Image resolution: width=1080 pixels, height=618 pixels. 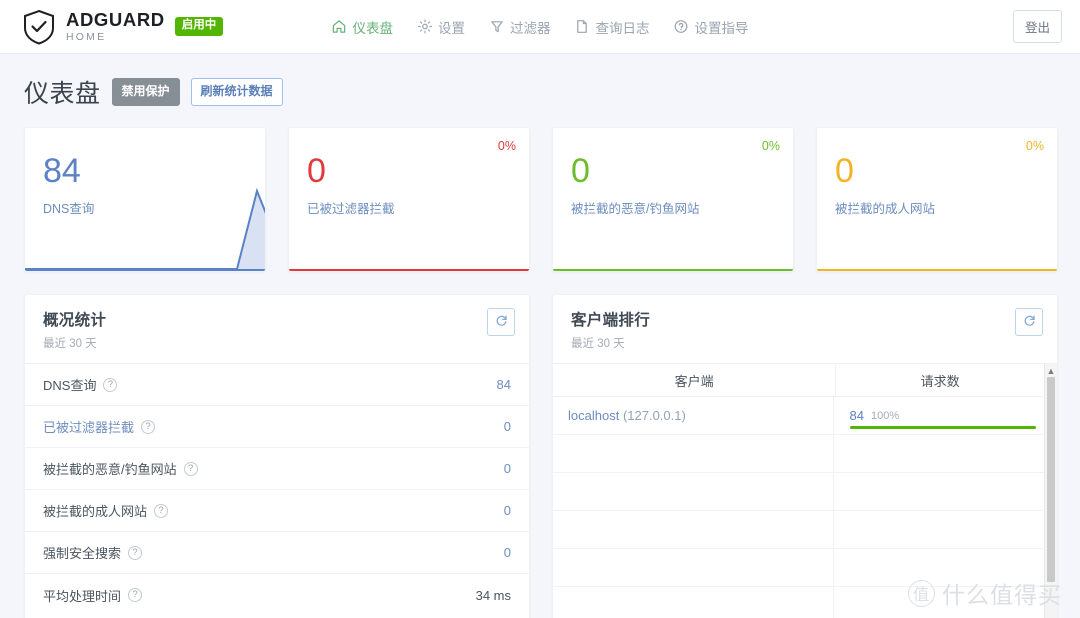 What do you see at coordinates (277, 469) in the screenshot?
I see `stat-row: 被拦截的恶意/钓鱼网站 ? 0` at bounding box center [277, 469].